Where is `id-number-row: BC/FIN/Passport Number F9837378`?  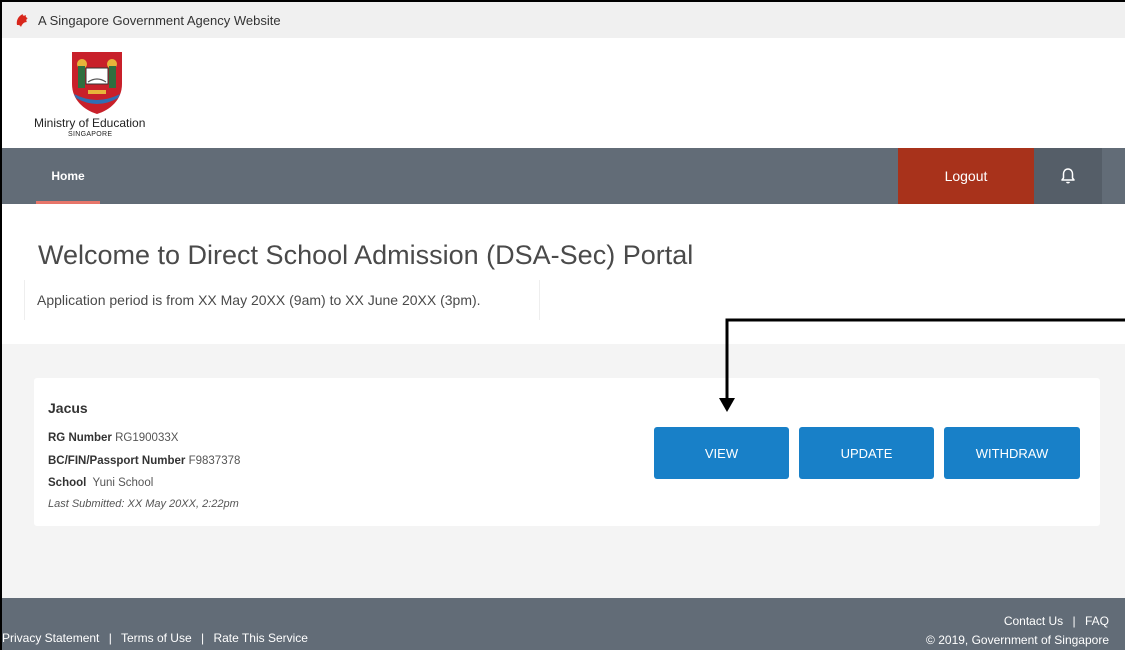
id-number-row: BC/FIN/Passport Number F9837378 is located at coordinates (144, 461).